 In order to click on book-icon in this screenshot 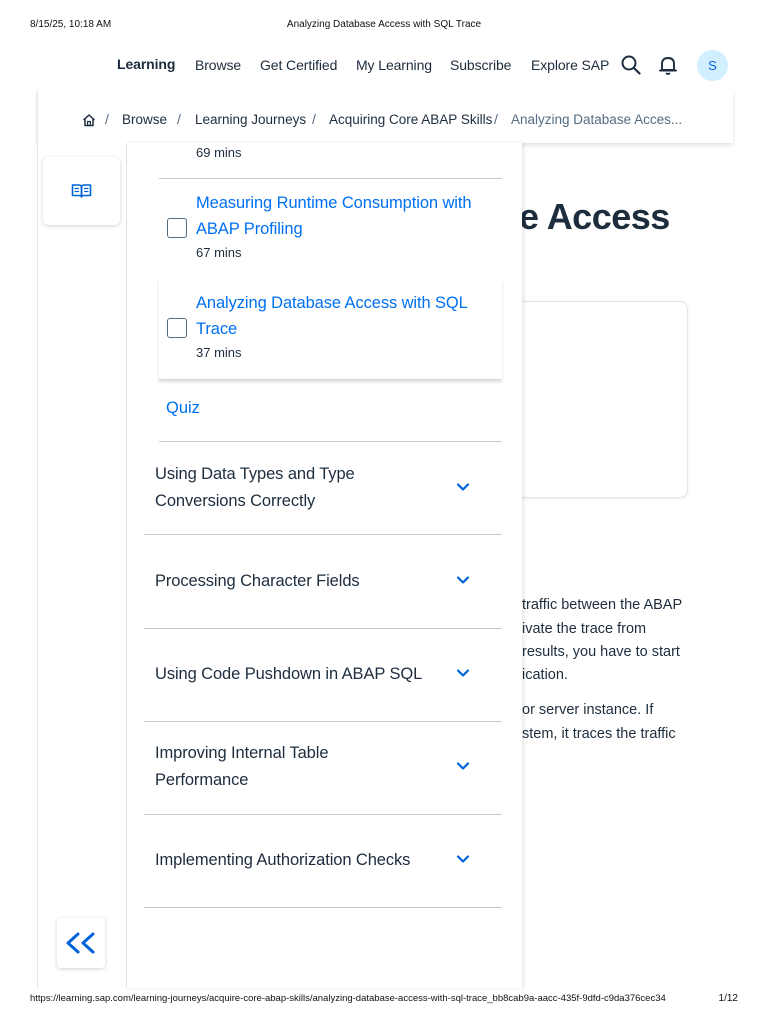, I will do `click(81, 191)`.